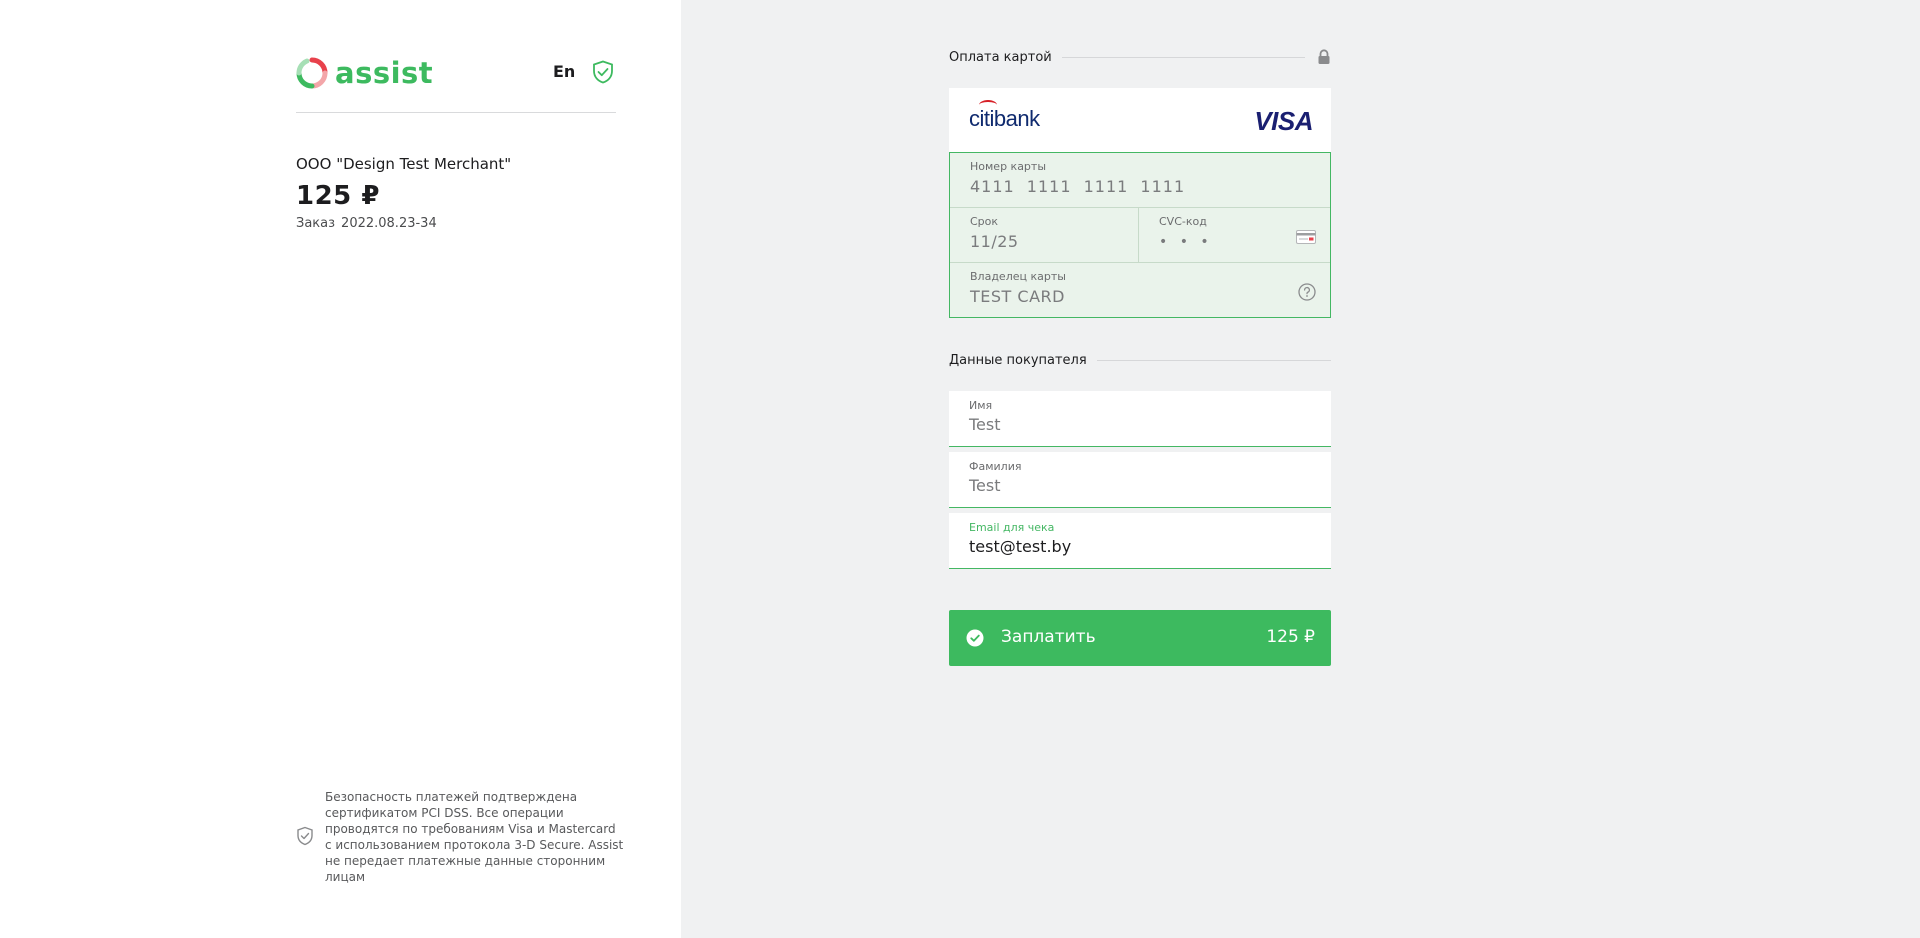 The width and height of the screenshot is (1920, 938). What do you see at coordinates (338, 196) in the screenshot?
I see `order-amount: 125 ₽` at bounding box center [338, 196].